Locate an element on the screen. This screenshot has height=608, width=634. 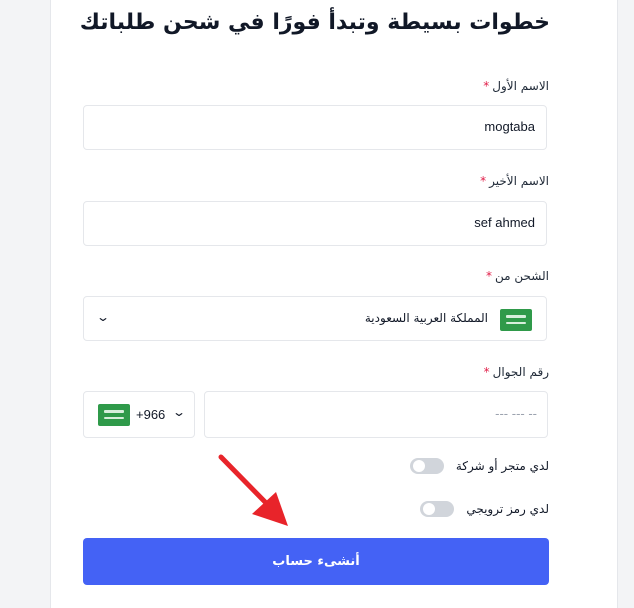
first-name-value: mogtaba is located at coordinates (509, 126).